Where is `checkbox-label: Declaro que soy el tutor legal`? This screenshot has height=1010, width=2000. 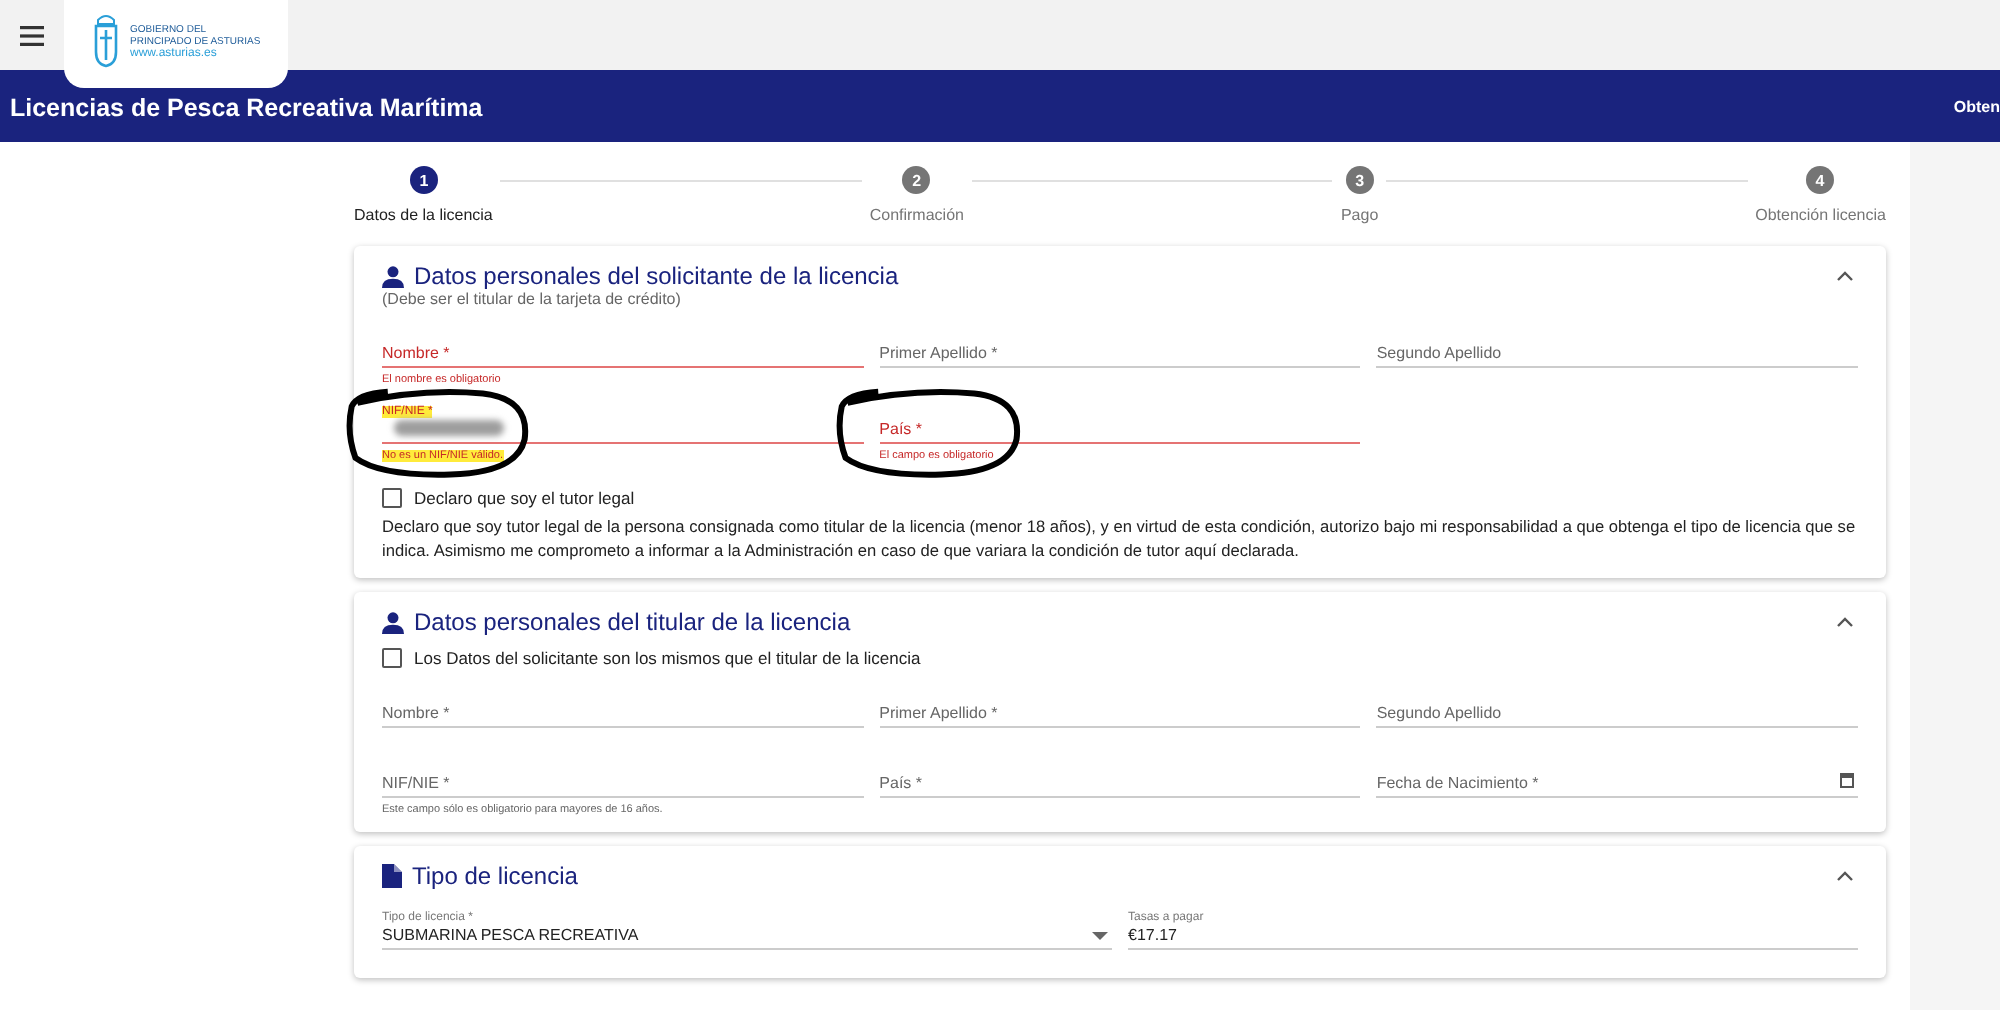
checkbox-label: Declaro que soy el tutor legal is located at coordinates (524, 498).